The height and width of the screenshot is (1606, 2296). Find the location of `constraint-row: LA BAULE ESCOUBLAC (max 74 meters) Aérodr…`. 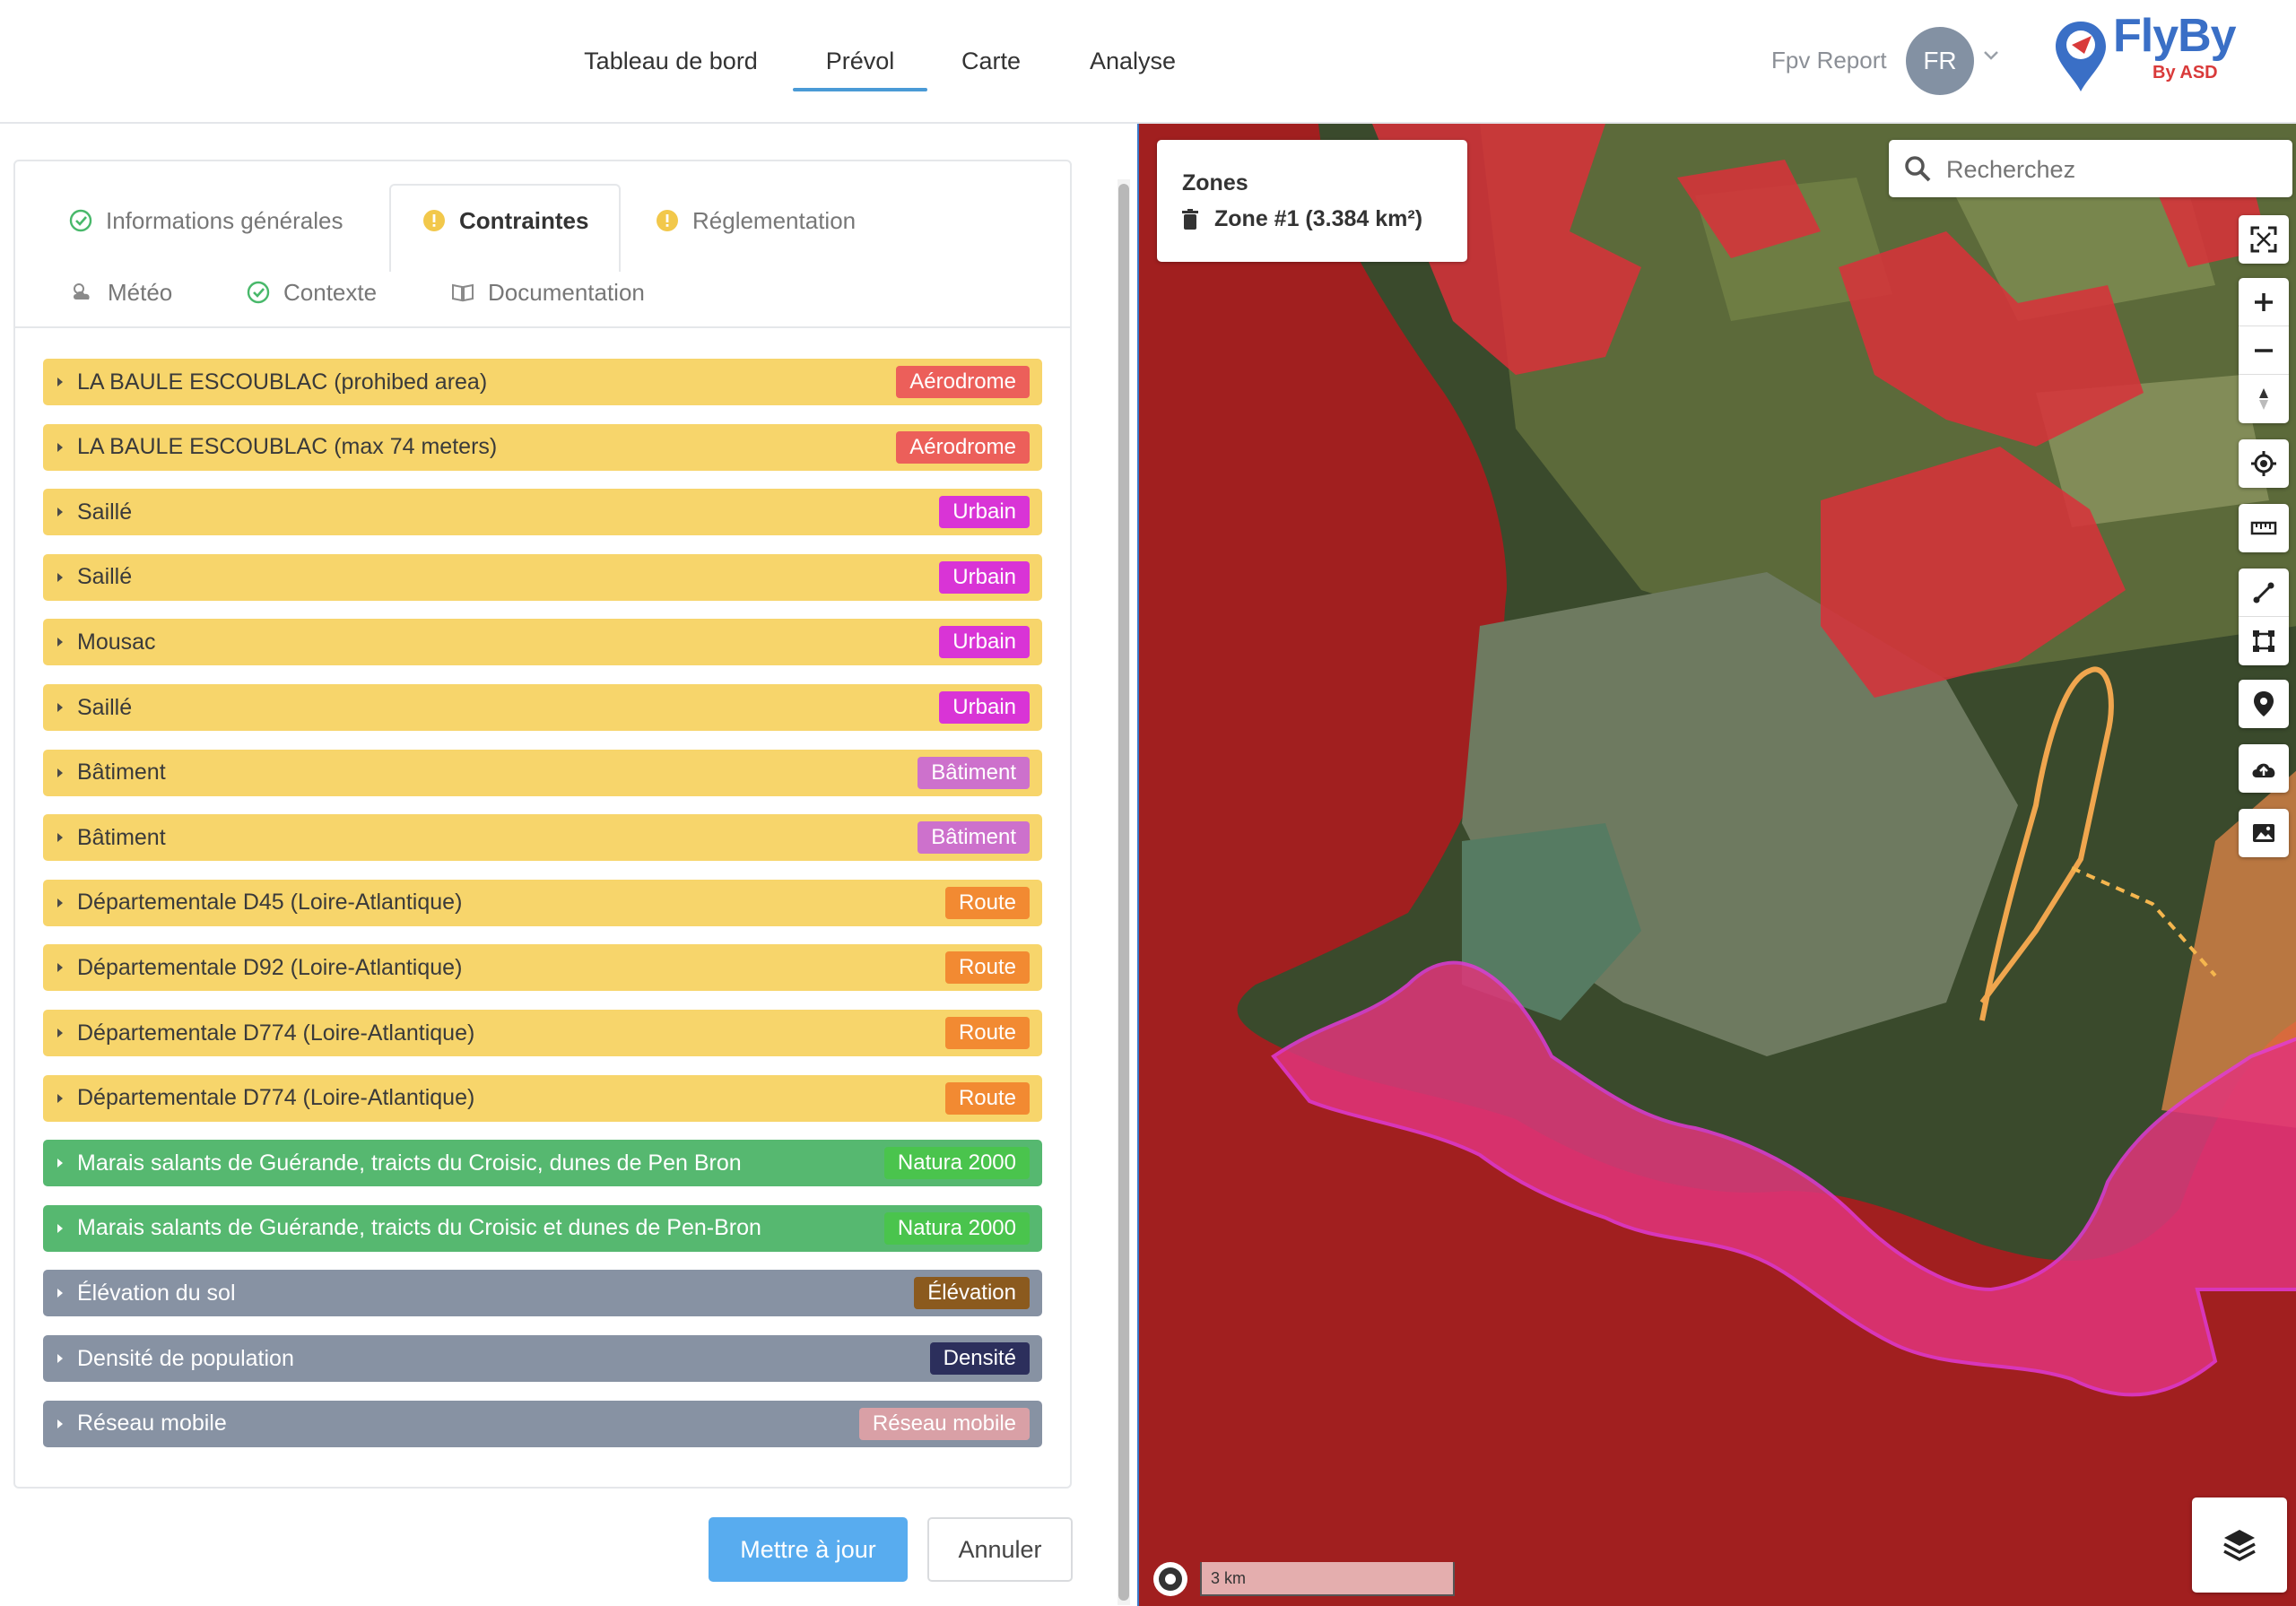

constraint-row: LA BAULE ESCOUBLAC (max 74 meters) Aérodr… is located at coordinates (542, 447).